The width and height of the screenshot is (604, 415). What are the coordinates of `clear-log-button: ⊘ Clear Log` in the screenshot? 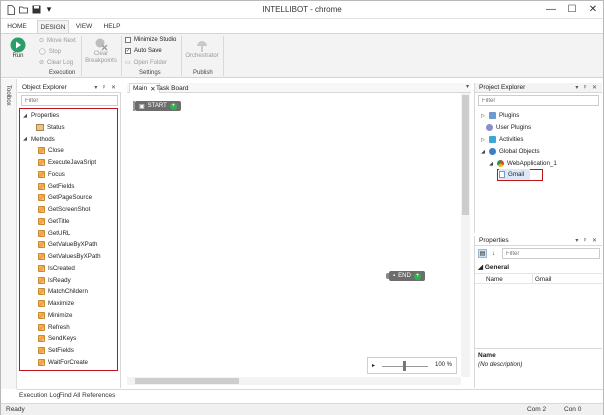 It's located at (56, 63).